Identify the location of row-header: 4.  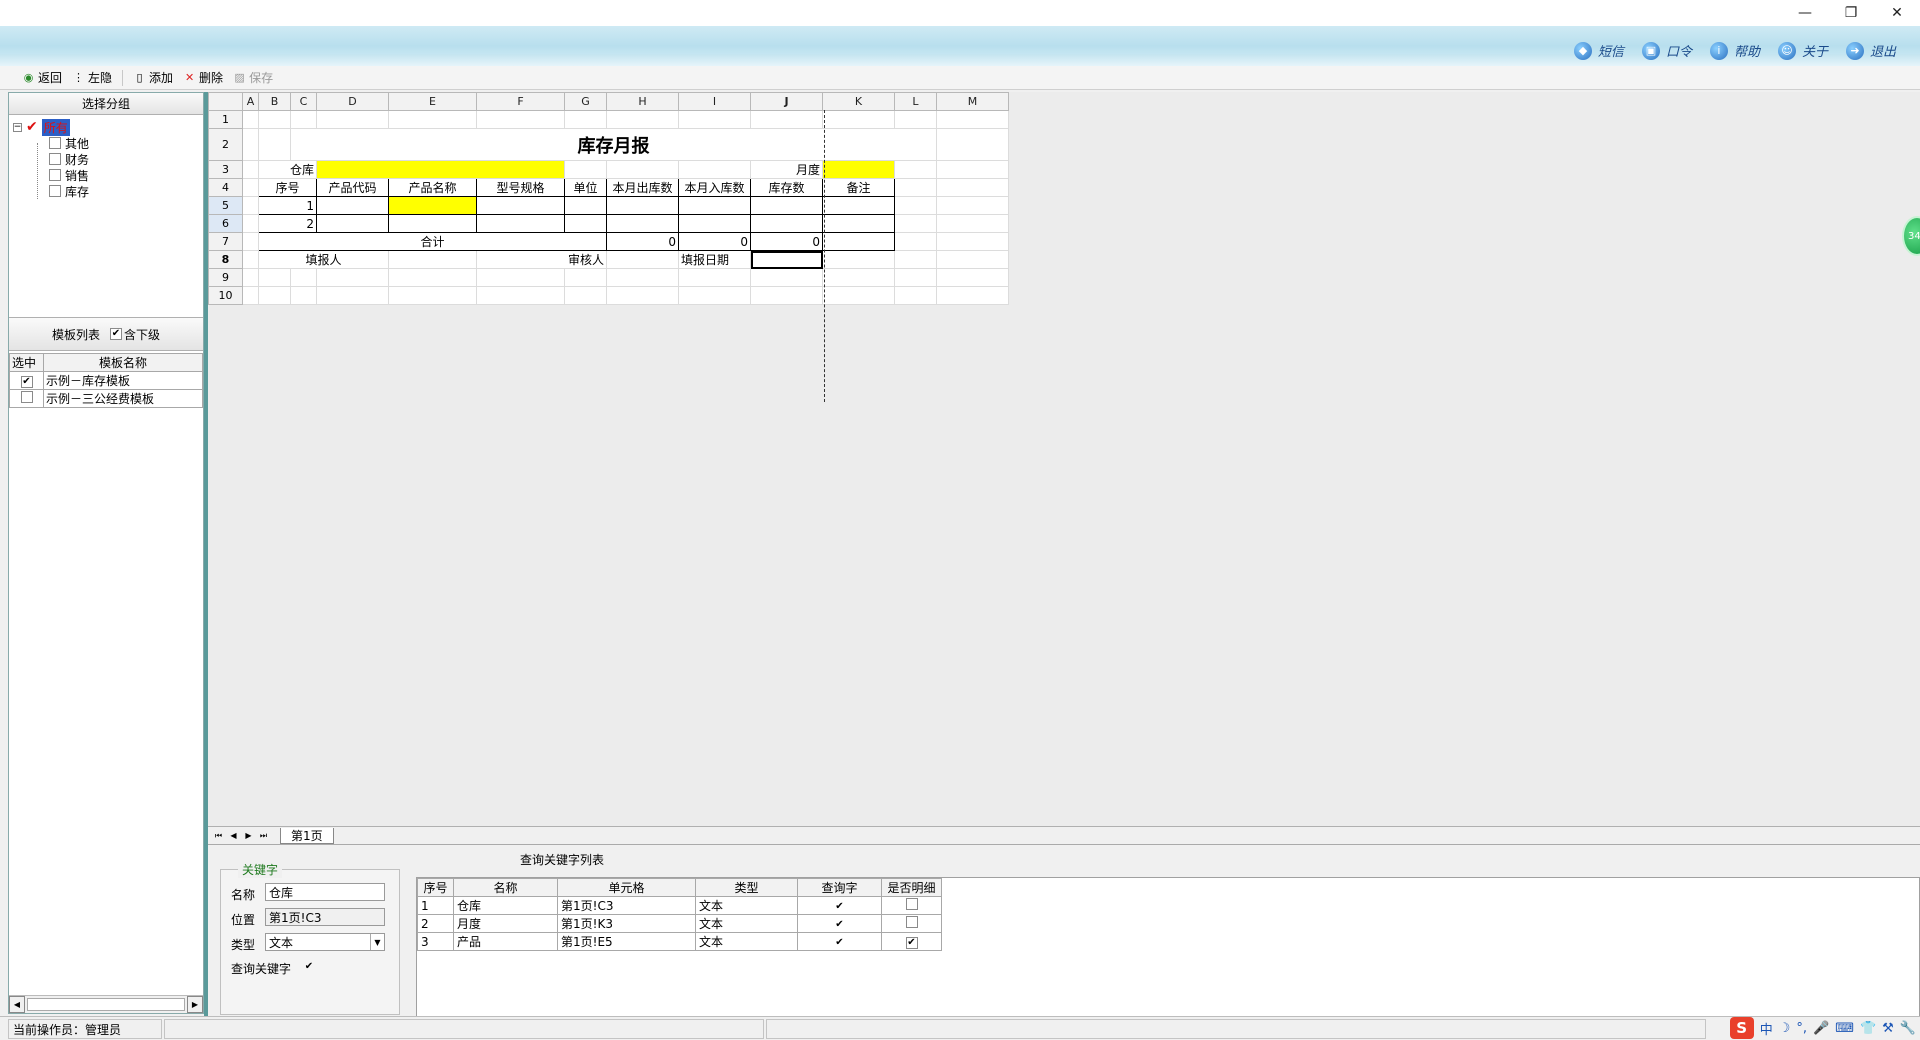
(225, 187).